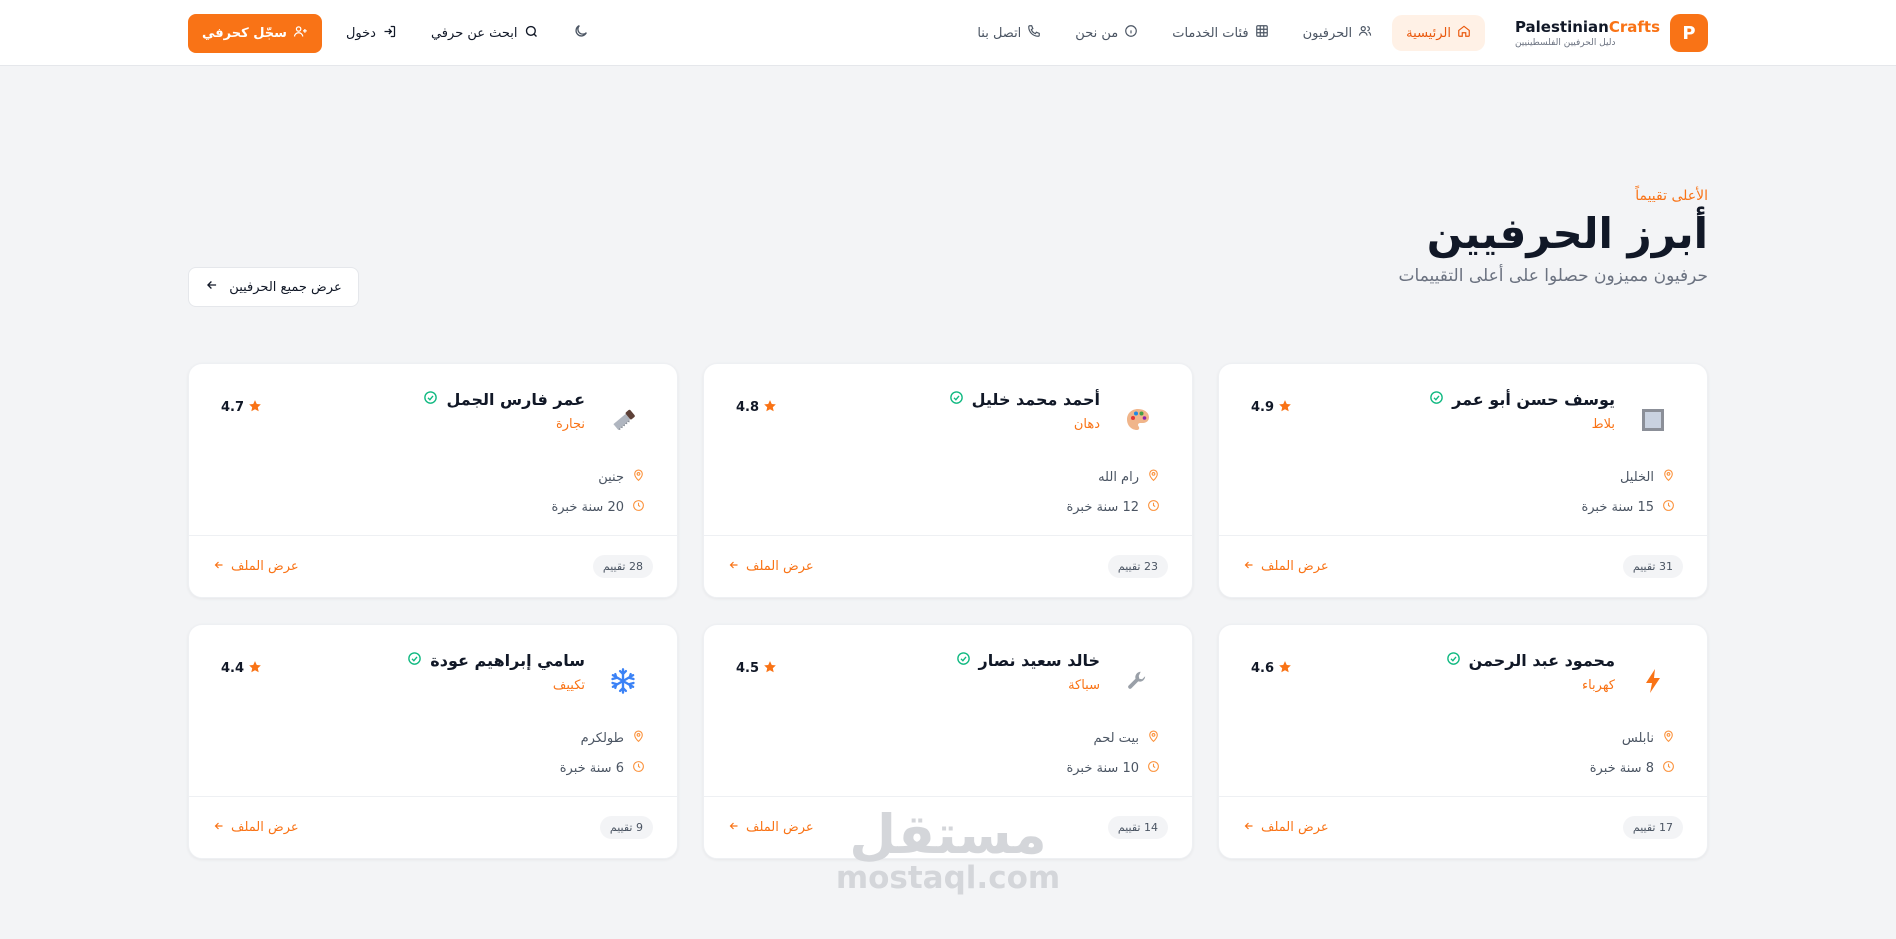 This screenshot has height=939, width=1896. I want to click on register-craftsman-button: سجّل كحرفي, so click(255, 33).